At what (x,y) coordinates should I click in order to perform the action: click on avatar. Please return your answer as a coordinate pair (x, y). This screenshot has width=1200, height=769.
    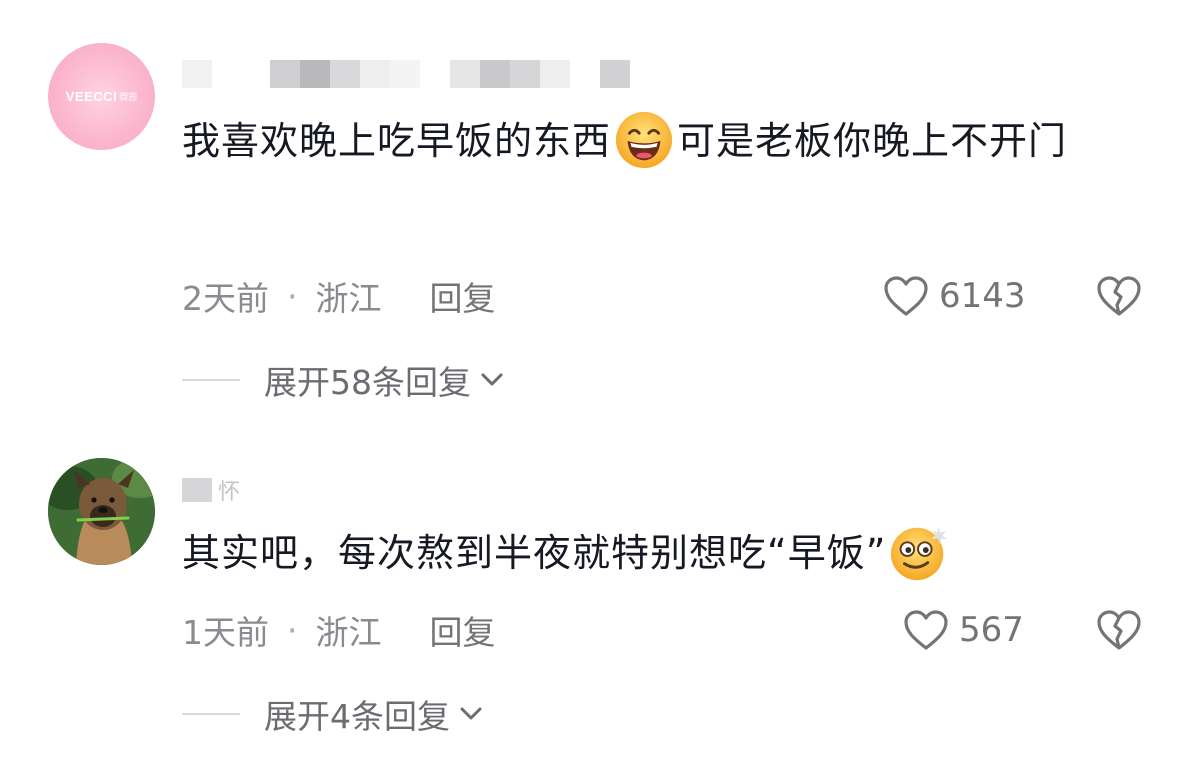
    Looking at the image, I should click on (101, 511).